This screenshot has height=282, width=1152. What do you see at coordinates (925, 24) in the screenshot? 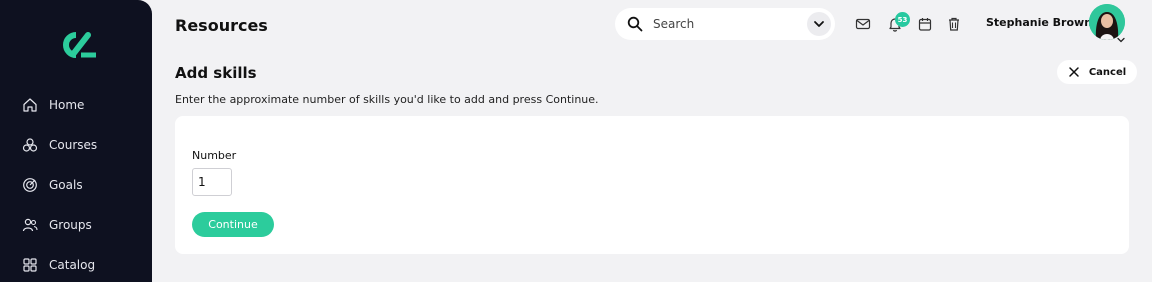
I see `calendar-icon` at bounding box center [925, 24].